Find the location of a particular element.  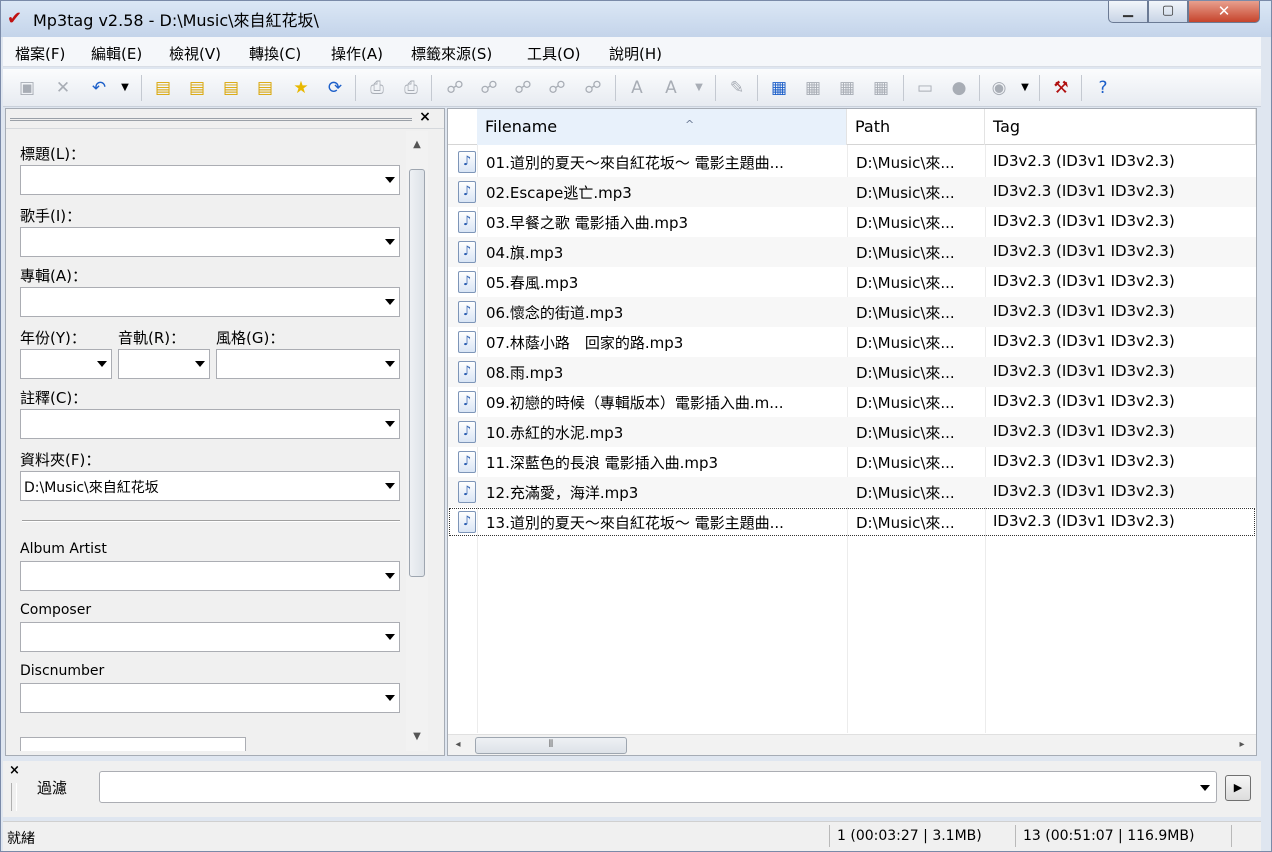

tag-source-amazon-icon: ☍ is located at coordinates (489, 88).